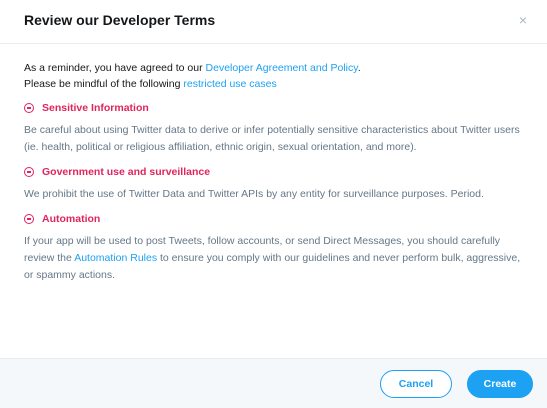 The height and width of the screenshot is (408, 547). Describe the element at coordinates (104, 84) in the screenshot. I see `intro-line2-prefix: Please be mindful of the following` at that location.